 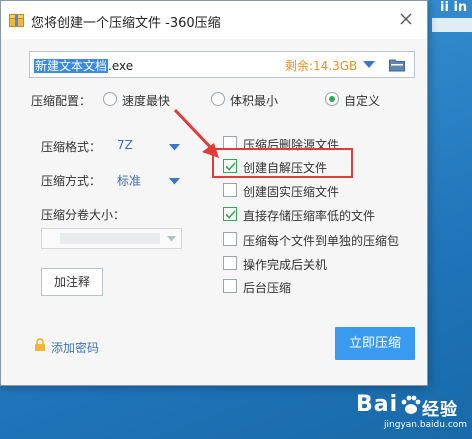 I want to click on watermark-brand-suffix: 经验, so click(x=440, y=410).